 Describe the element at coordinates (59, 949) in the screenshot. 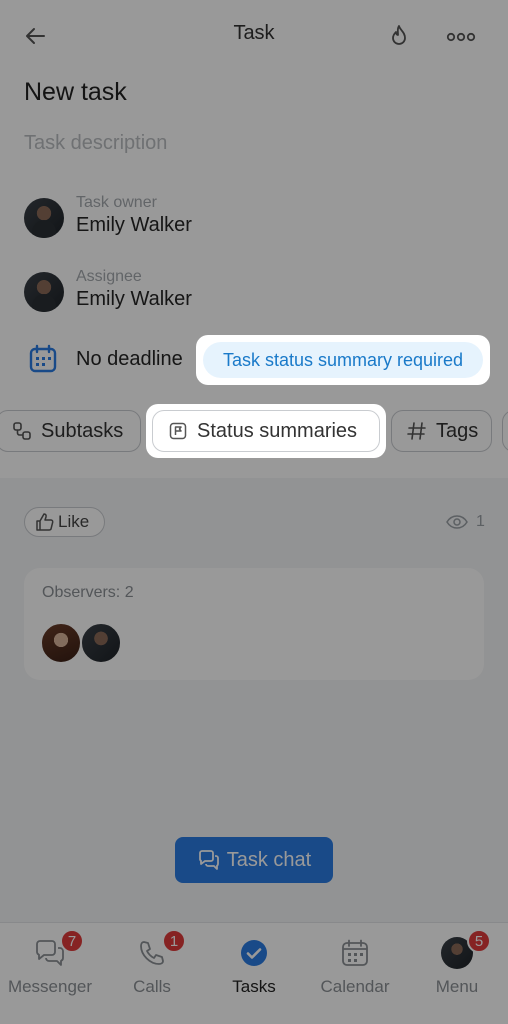

I see `chat-icon: 7` at that location.